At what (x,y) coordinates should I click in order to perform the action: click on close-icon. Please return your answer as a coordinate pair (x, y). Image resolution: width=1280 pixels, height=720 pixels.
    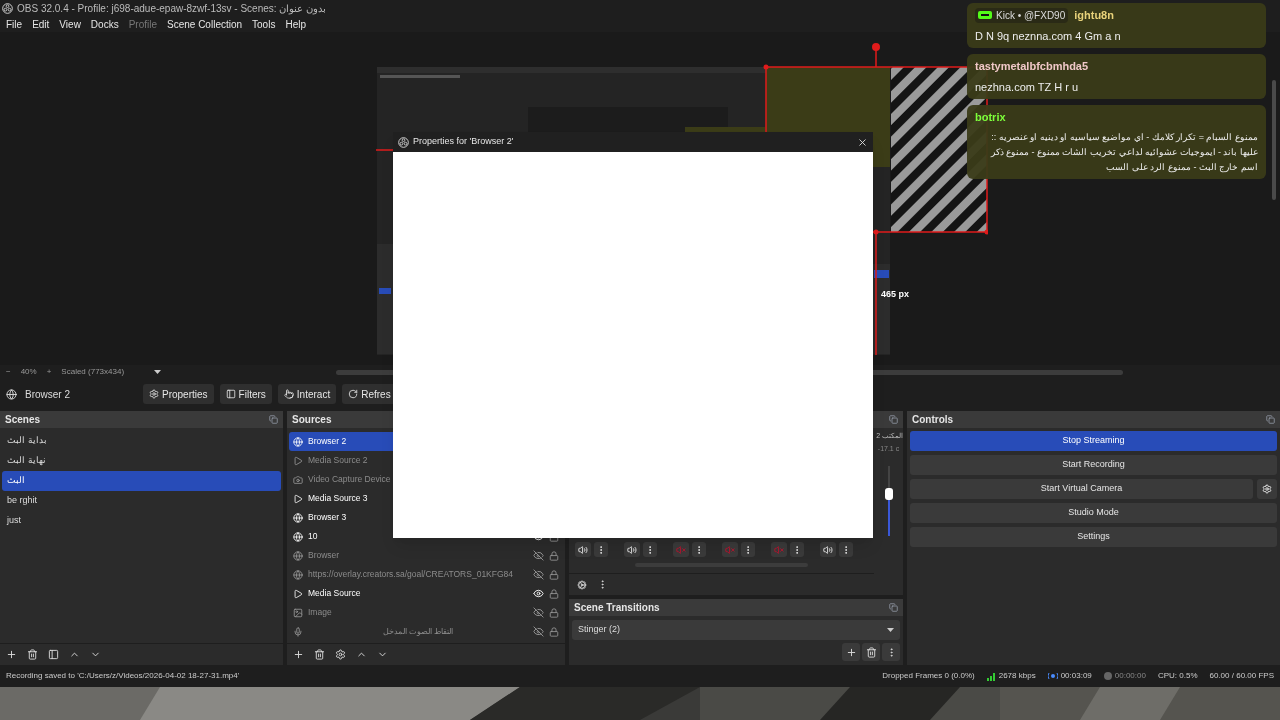
    Looking at the image, I should click on (862, 142).